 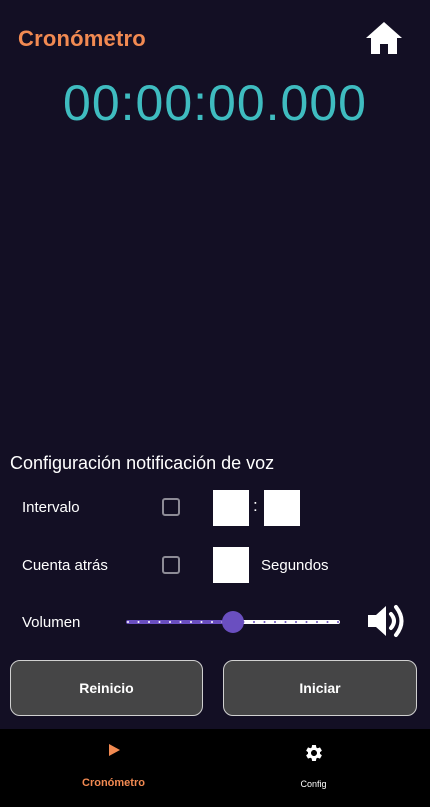 I want to click on interval-minutes-input, so click(x=231, y=508).